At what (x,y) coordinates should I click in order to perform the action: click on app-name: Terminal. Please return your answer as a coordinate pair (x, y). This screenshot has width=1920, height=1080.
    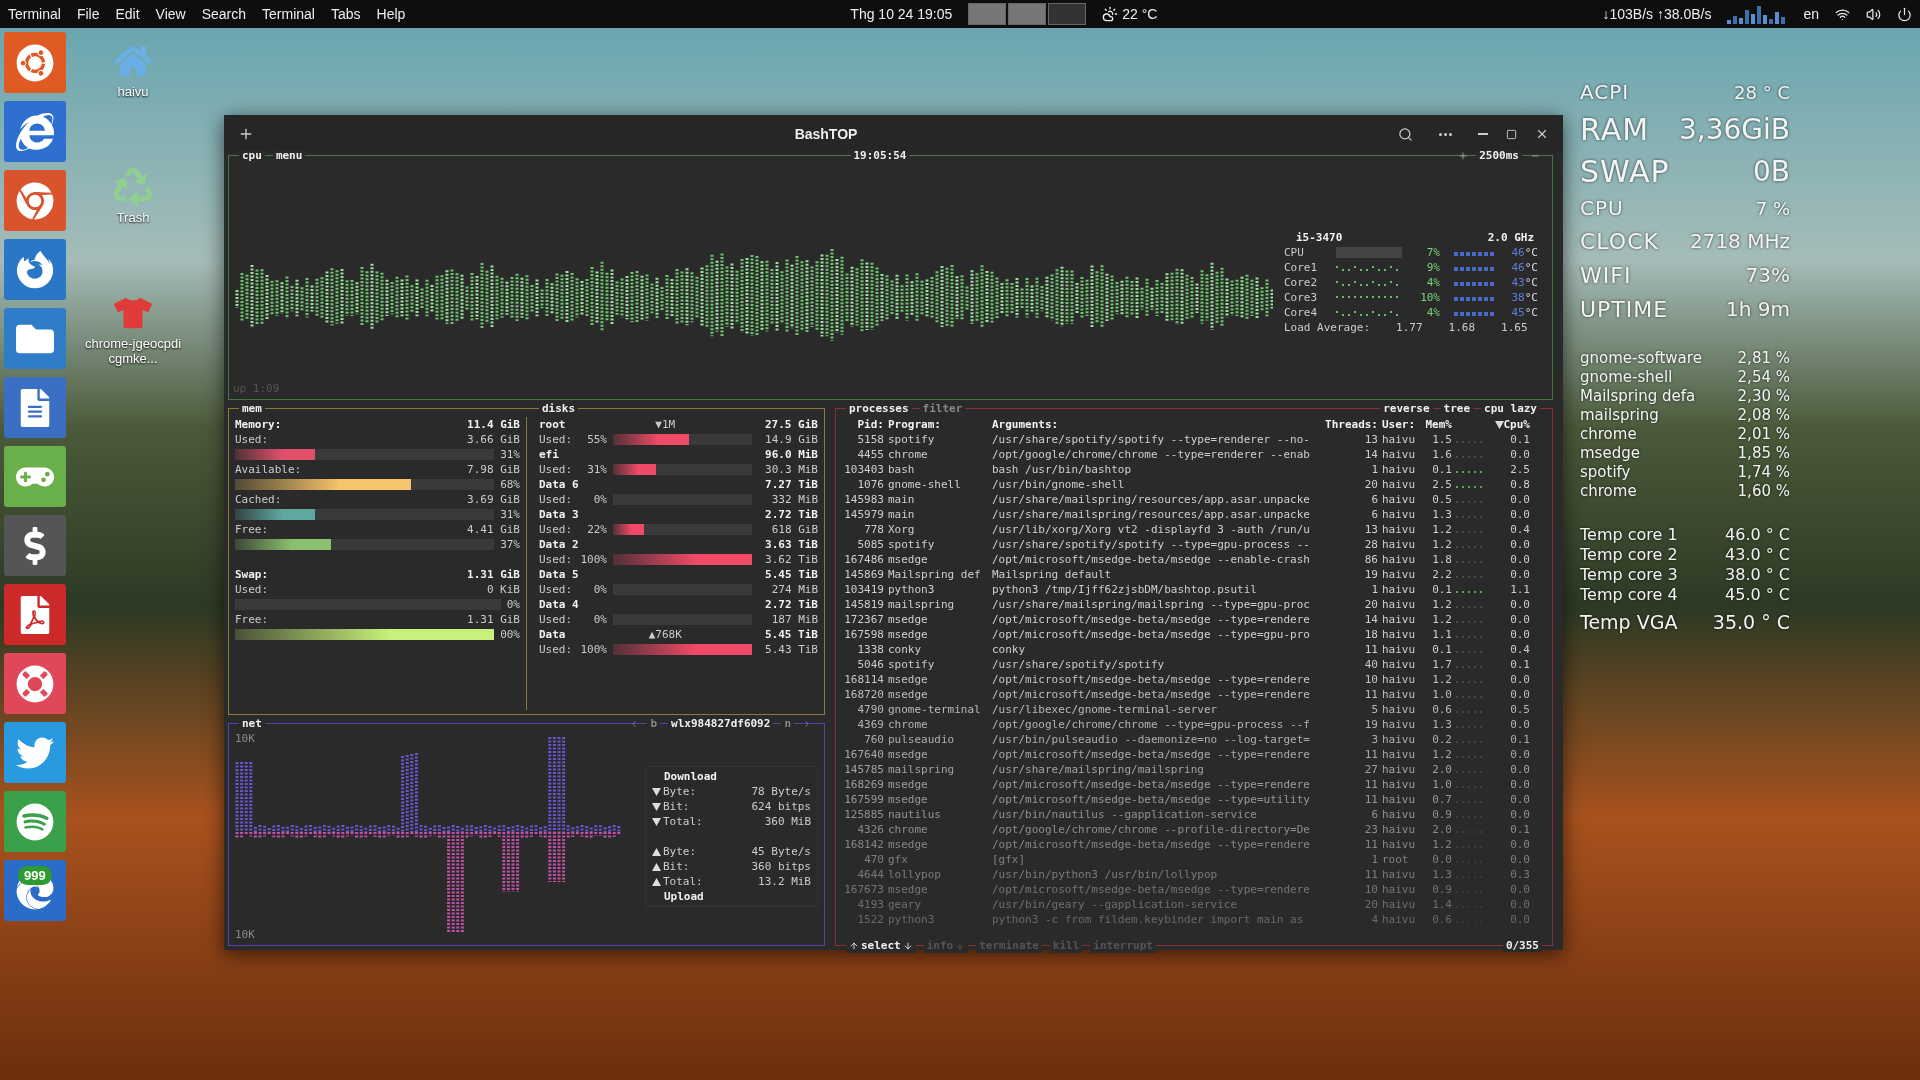
    Looking at the image, I should click on (34, 14).